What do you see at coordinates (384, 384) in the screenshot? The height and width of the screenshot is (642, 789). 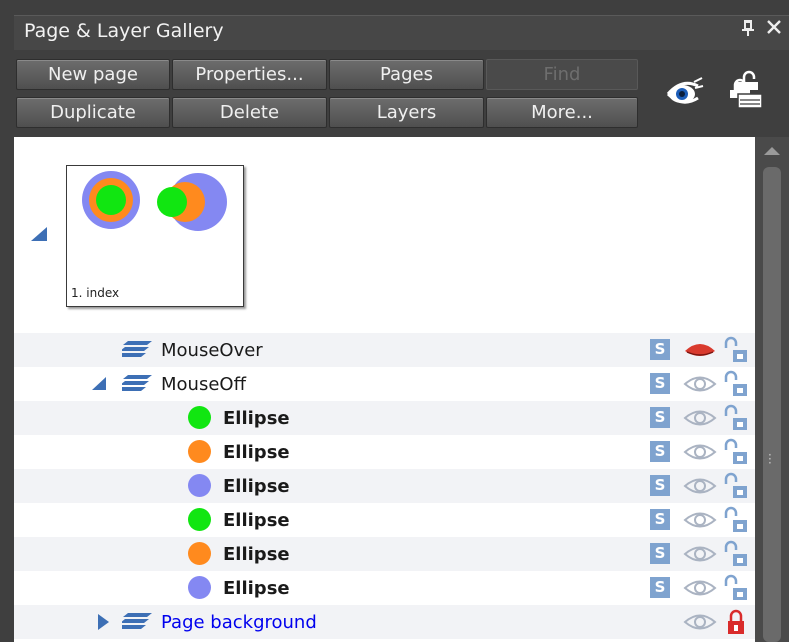 I see `layer-row-mouseoff: MouseOff S` at bounding box center [384, 384].